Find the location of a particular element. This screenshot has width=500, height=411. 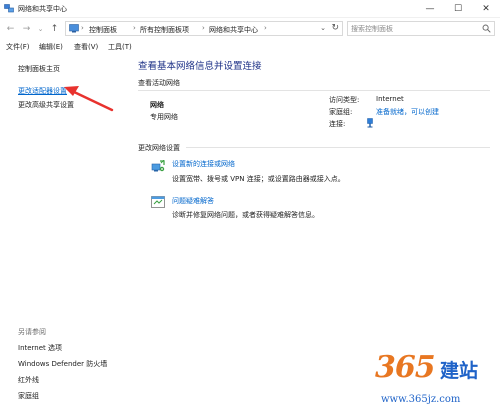

refresh-button: ↻ is located at coordinates (335, 28).